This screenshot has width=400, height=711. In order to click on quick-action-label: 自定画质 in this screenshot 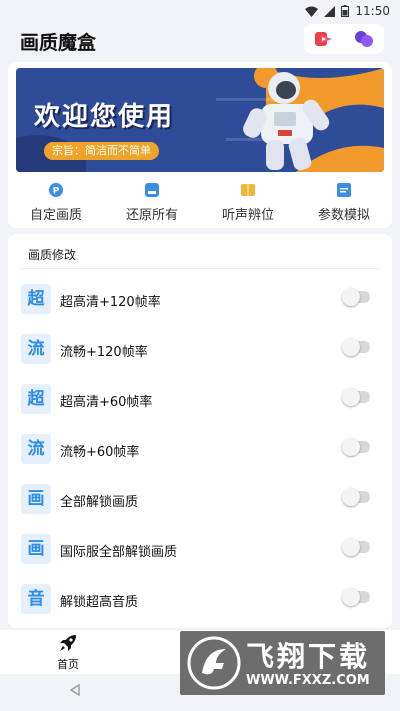, I will do `click(55, 215)`.